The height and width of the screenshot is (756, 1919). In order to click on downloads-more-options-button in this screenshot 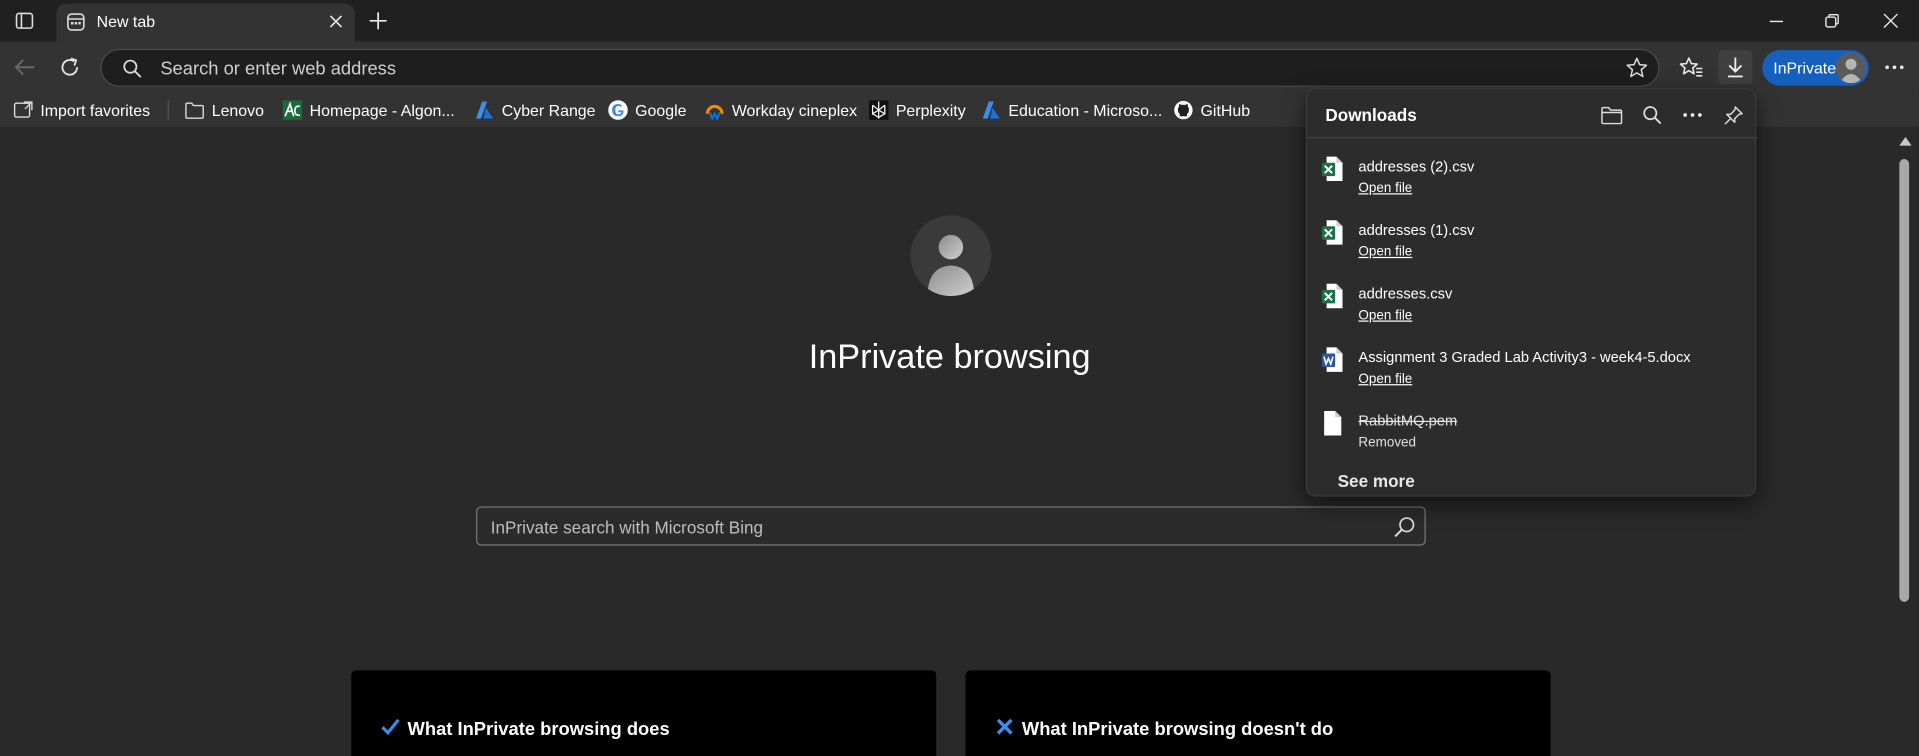, I will do `click(1692, 114)`.